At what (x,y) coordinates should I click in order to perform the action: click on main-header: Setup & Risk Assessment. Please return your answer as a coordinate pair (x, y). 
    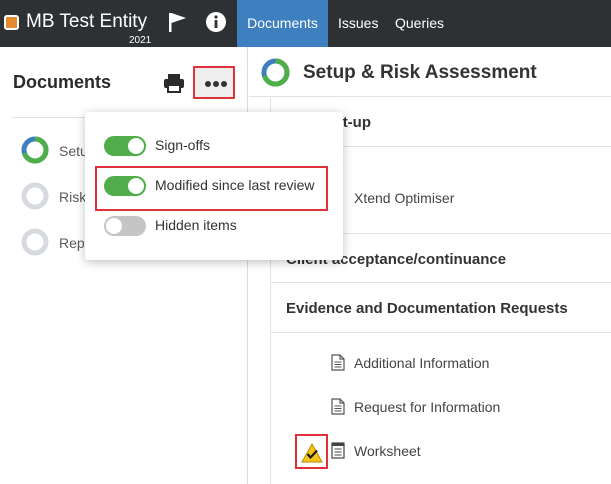
    Looking at the image, I should click on (430, 72).